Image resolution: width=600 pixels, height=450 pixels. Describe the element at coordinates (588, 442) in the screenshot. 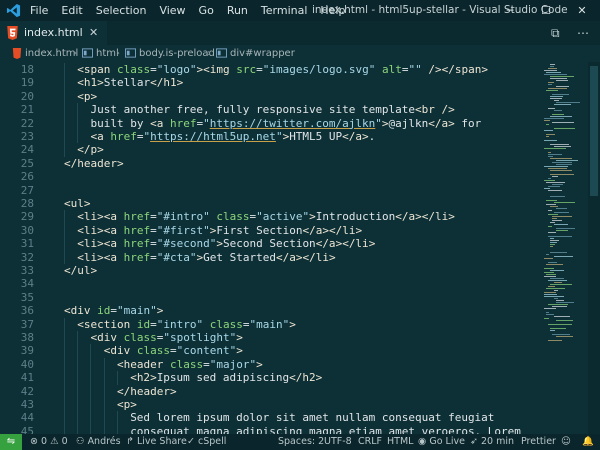

I see `notifications-bell-icon: 🔔` at that location.